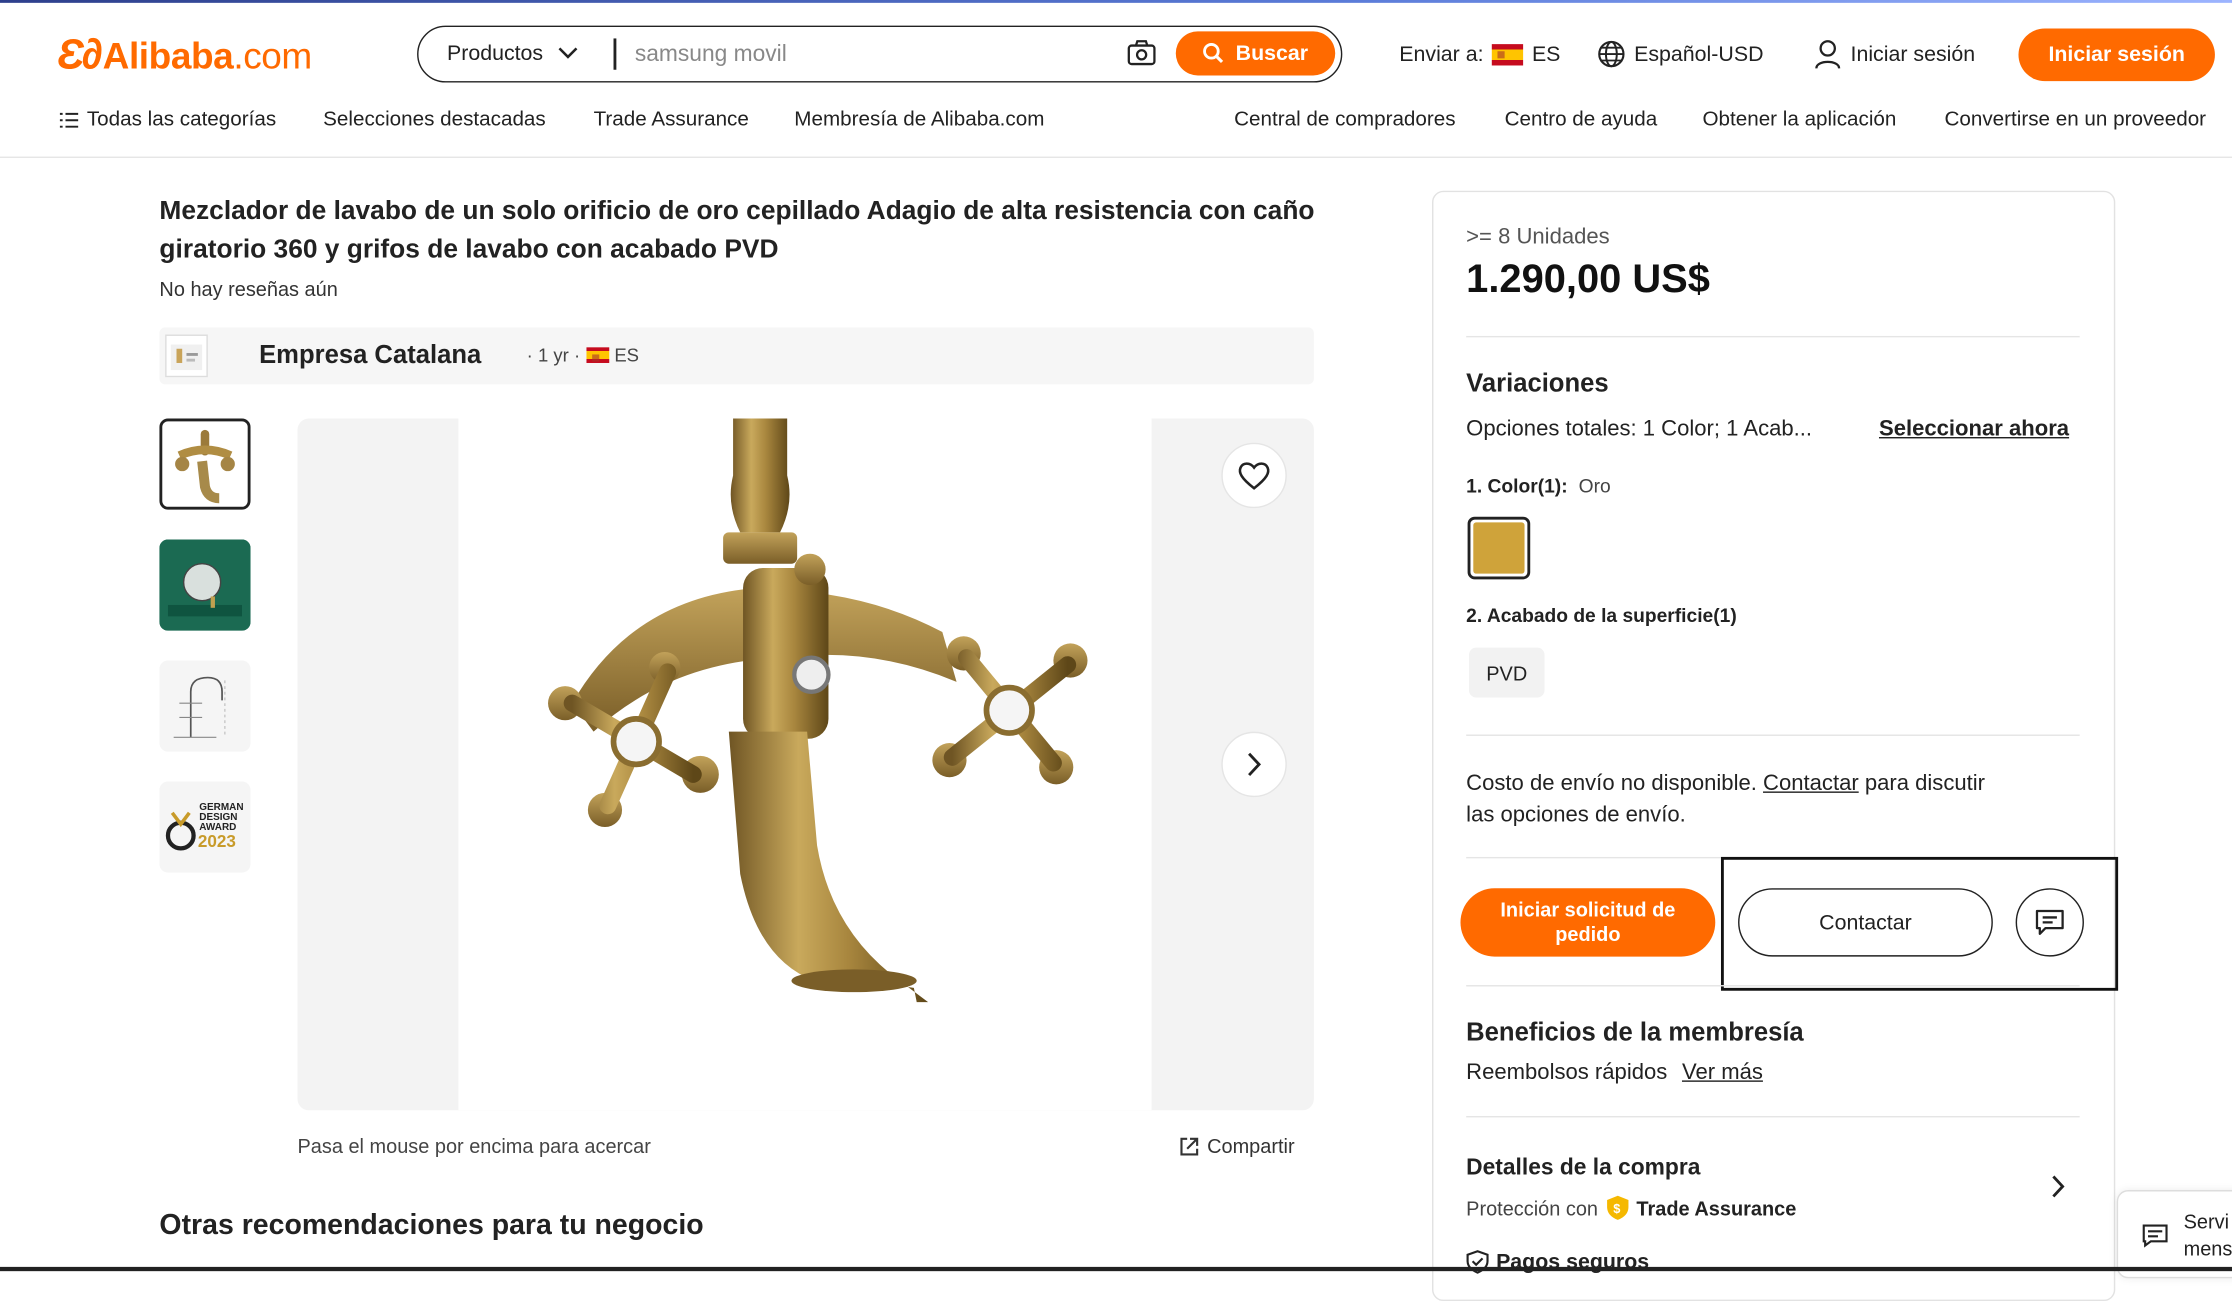 This screenshot has height=1301, width=2232. What do you see at coordinates (2174, 1234) in the screenshot?
I see `service-widget: Servi mens` at bounding box center [2174, 1234].